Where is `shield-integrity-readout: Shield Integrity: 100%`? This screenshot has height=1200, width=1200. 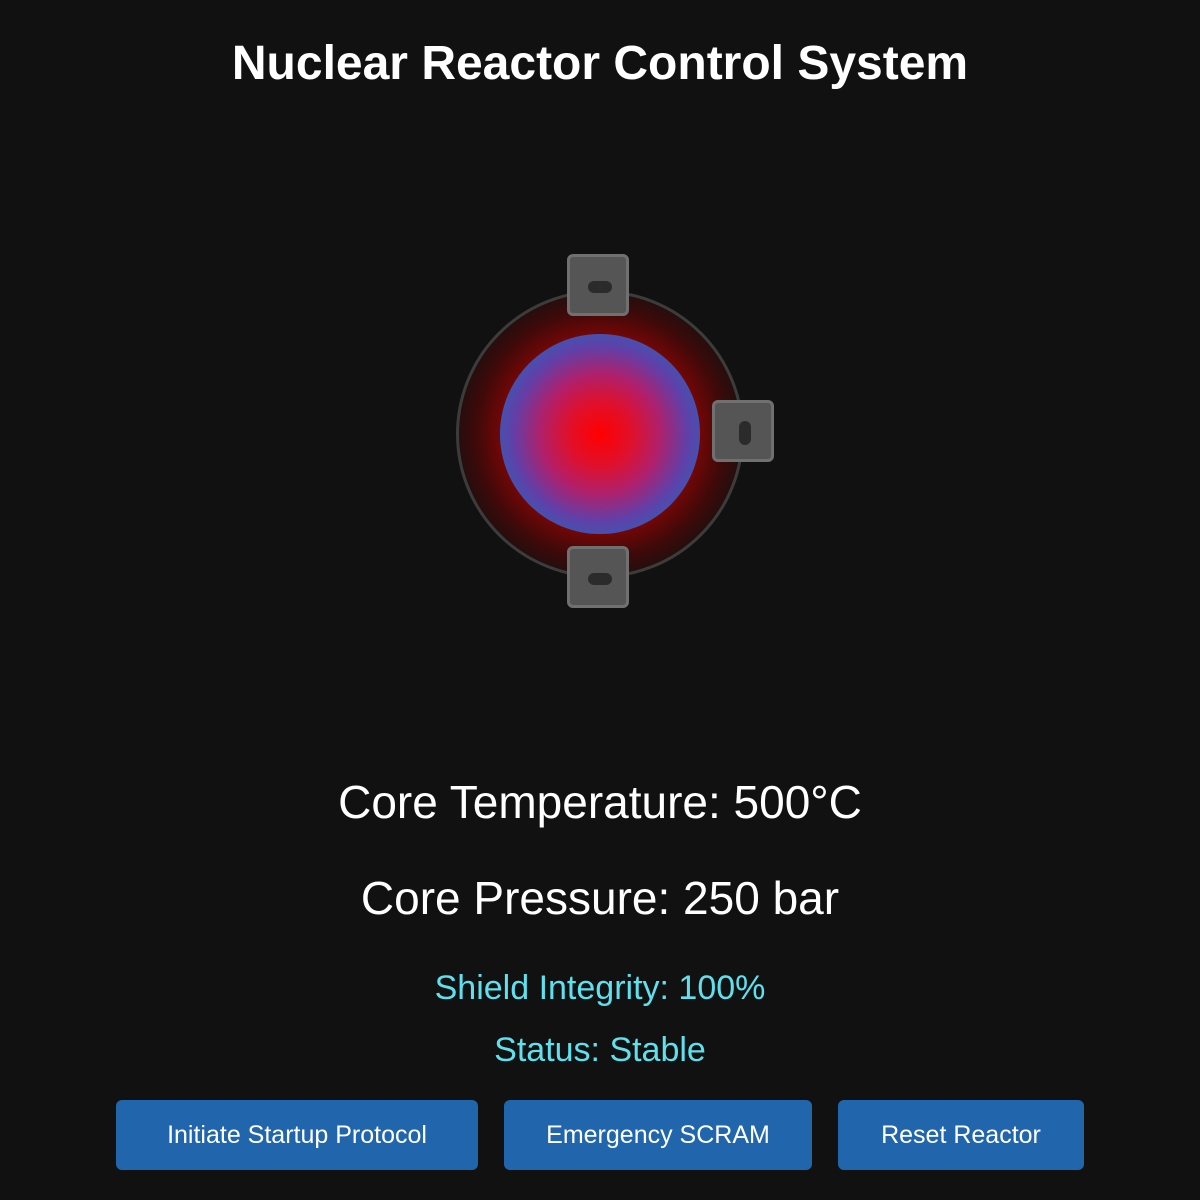 shield-integrity-readout: Shield Integrity: 100% is located at coordinates (600, 988).